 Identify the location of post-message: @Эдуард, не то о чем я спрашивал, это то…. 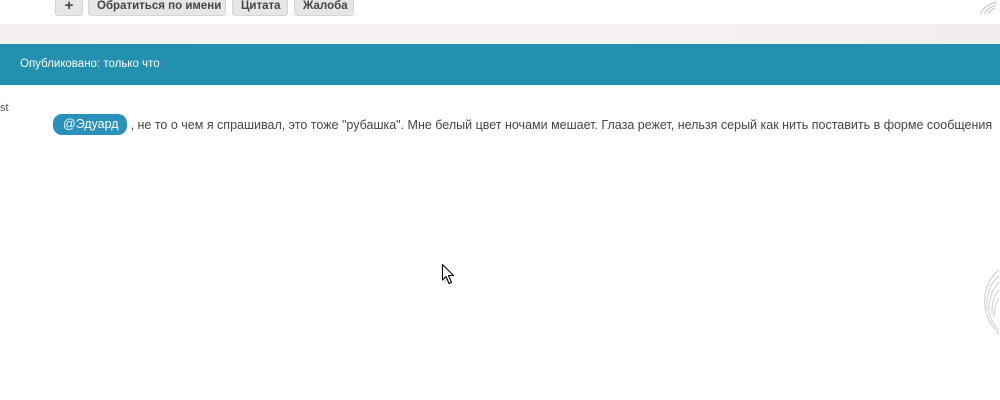
(526, 125).